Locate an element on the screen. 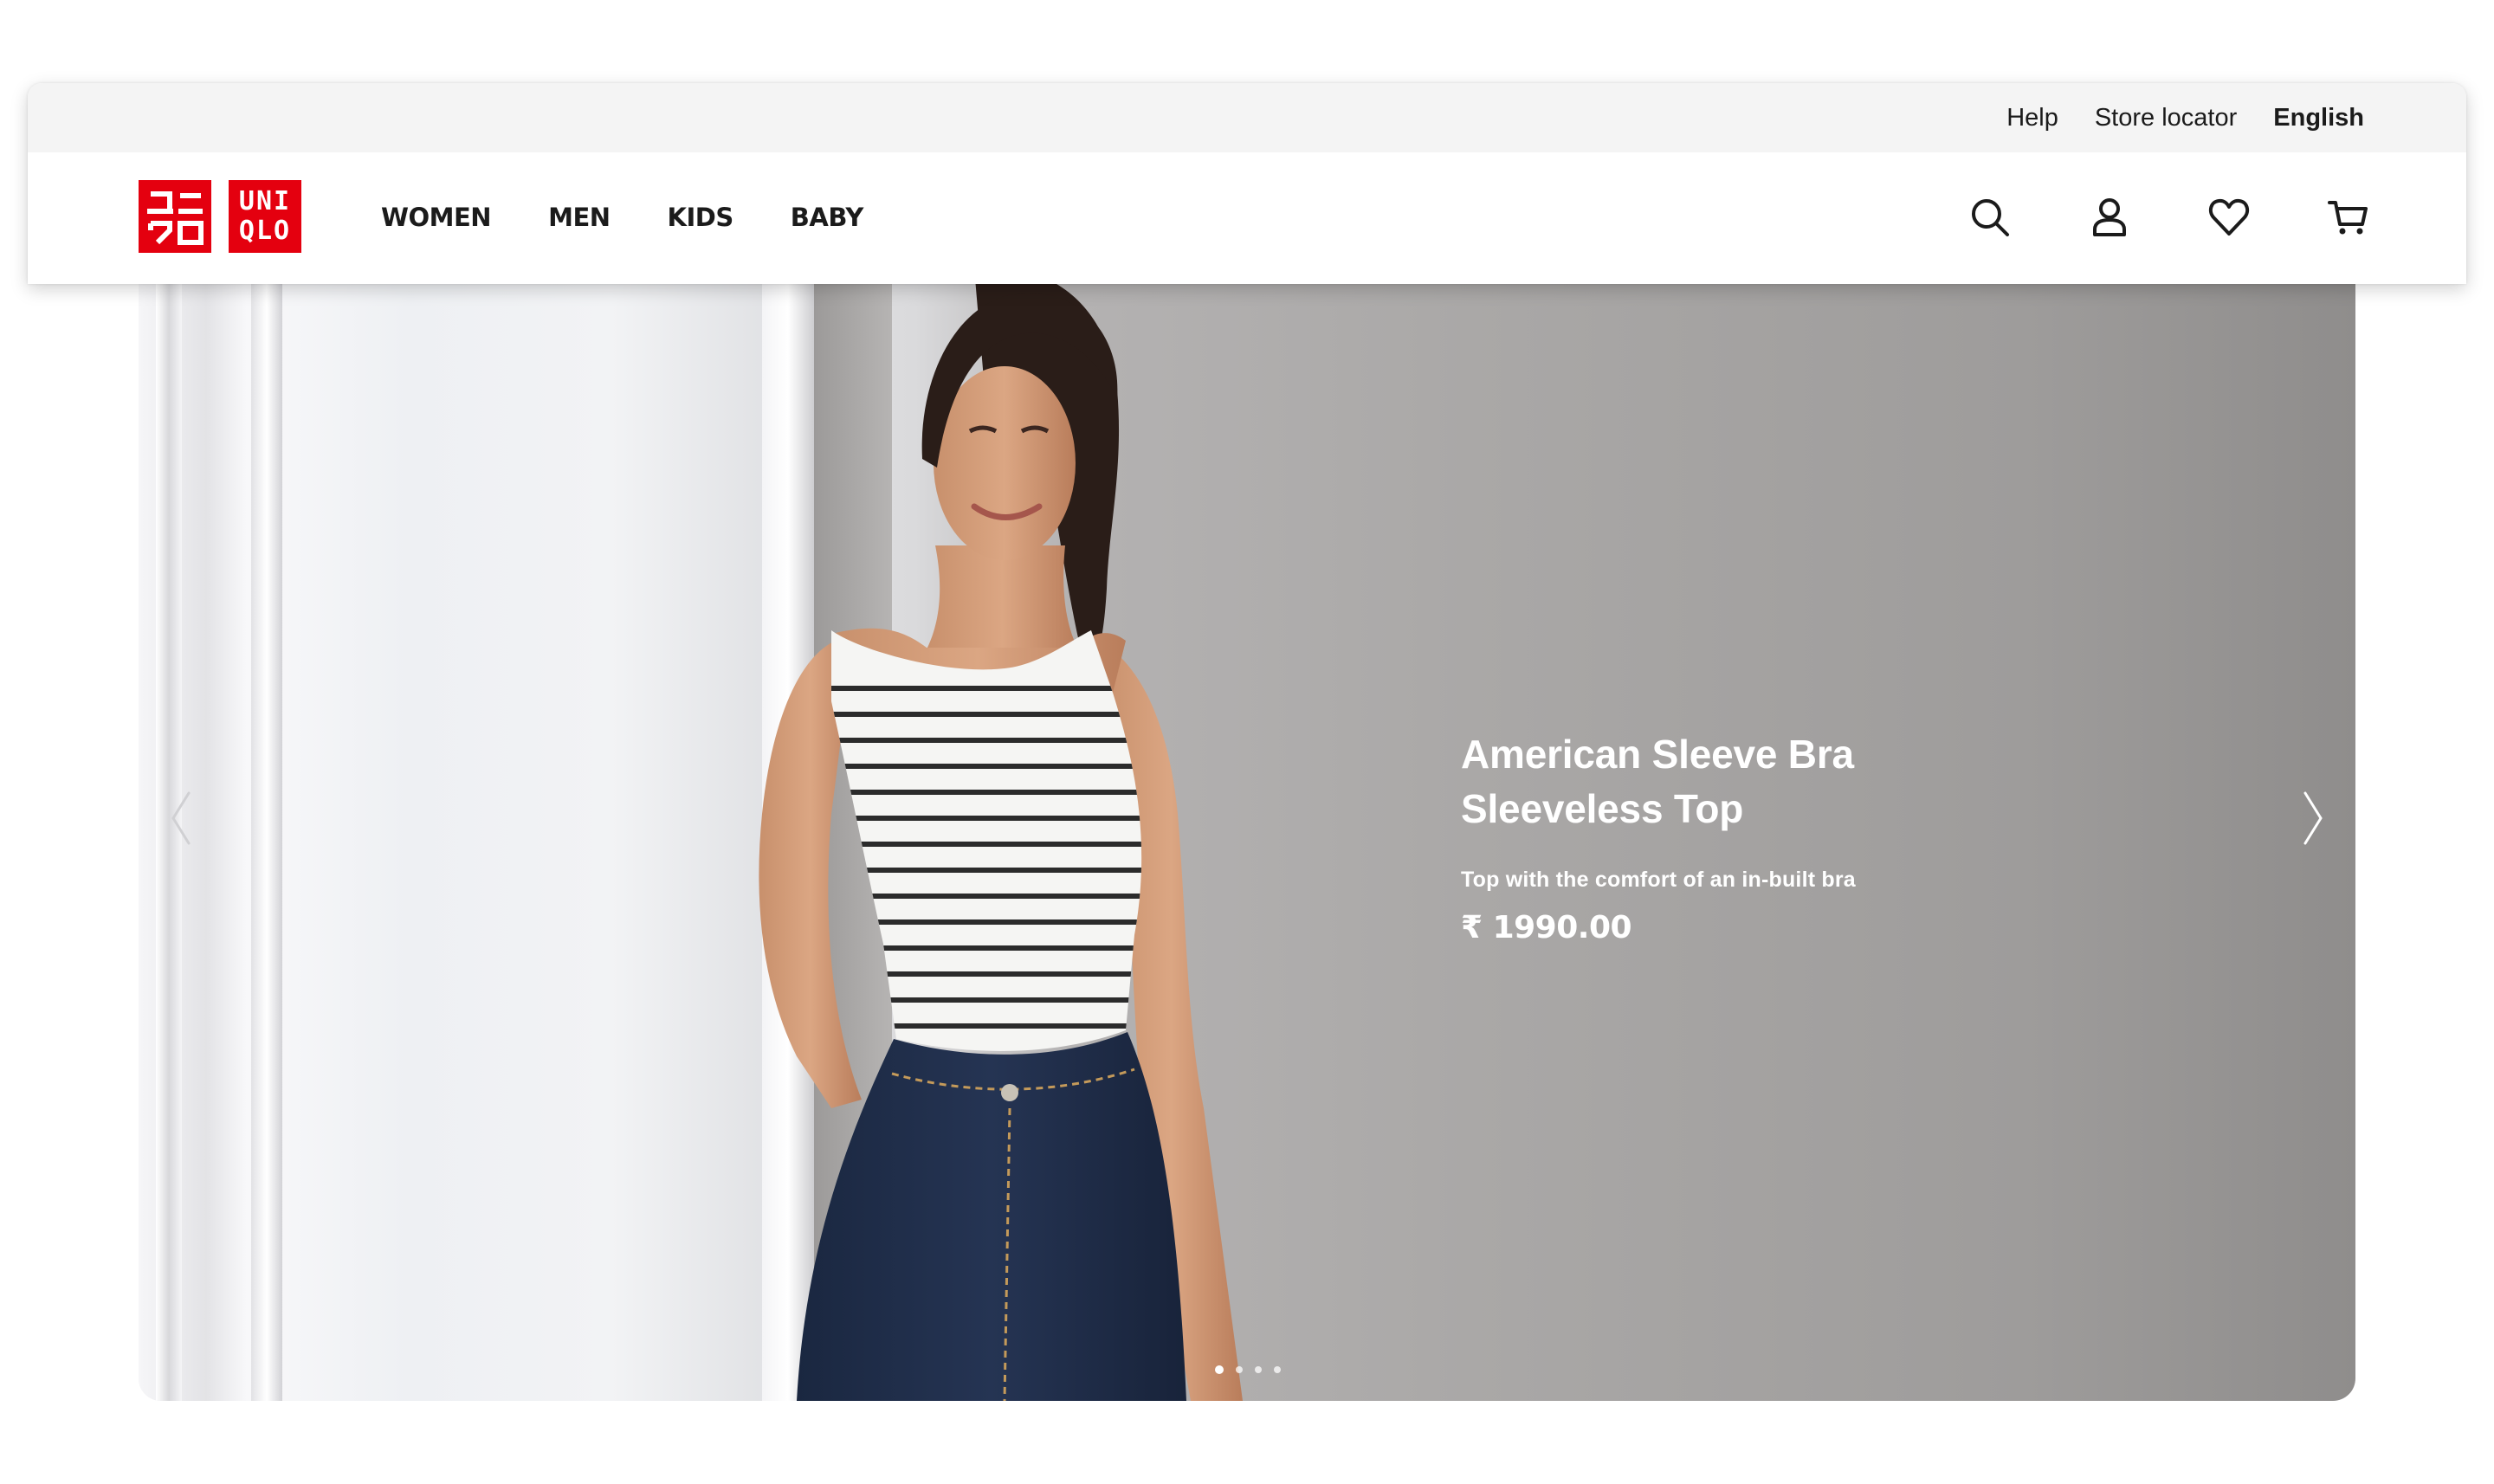 The image size is (2494, 1484). katakana-logo-mark is located at coordinates (175, 218).